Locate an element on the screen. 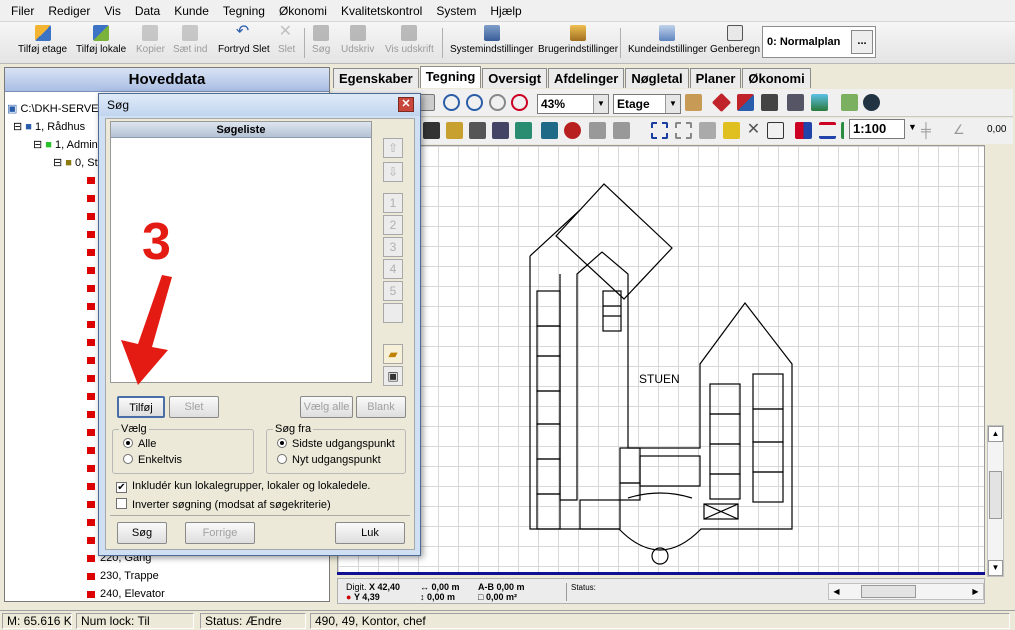 The image size is (1015, 630). system-settings-button: Systemindstillinger is located at coordinates (491, 40).